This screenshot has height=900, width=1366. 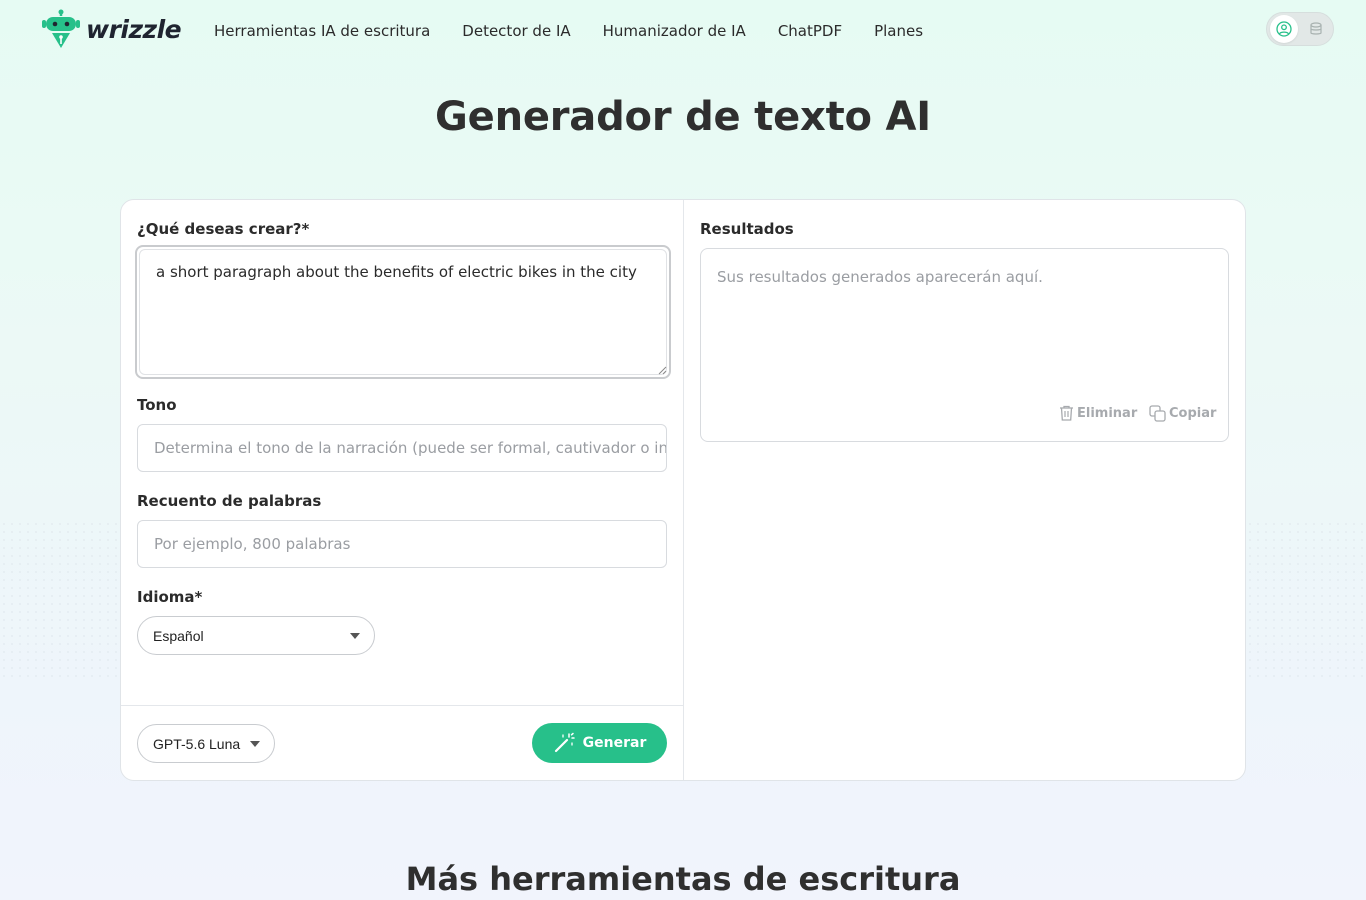 What do you see at coordinates (170, 597) in the screenshot?
I see `language-label: Idioma*` at bounding box center [170, 597].